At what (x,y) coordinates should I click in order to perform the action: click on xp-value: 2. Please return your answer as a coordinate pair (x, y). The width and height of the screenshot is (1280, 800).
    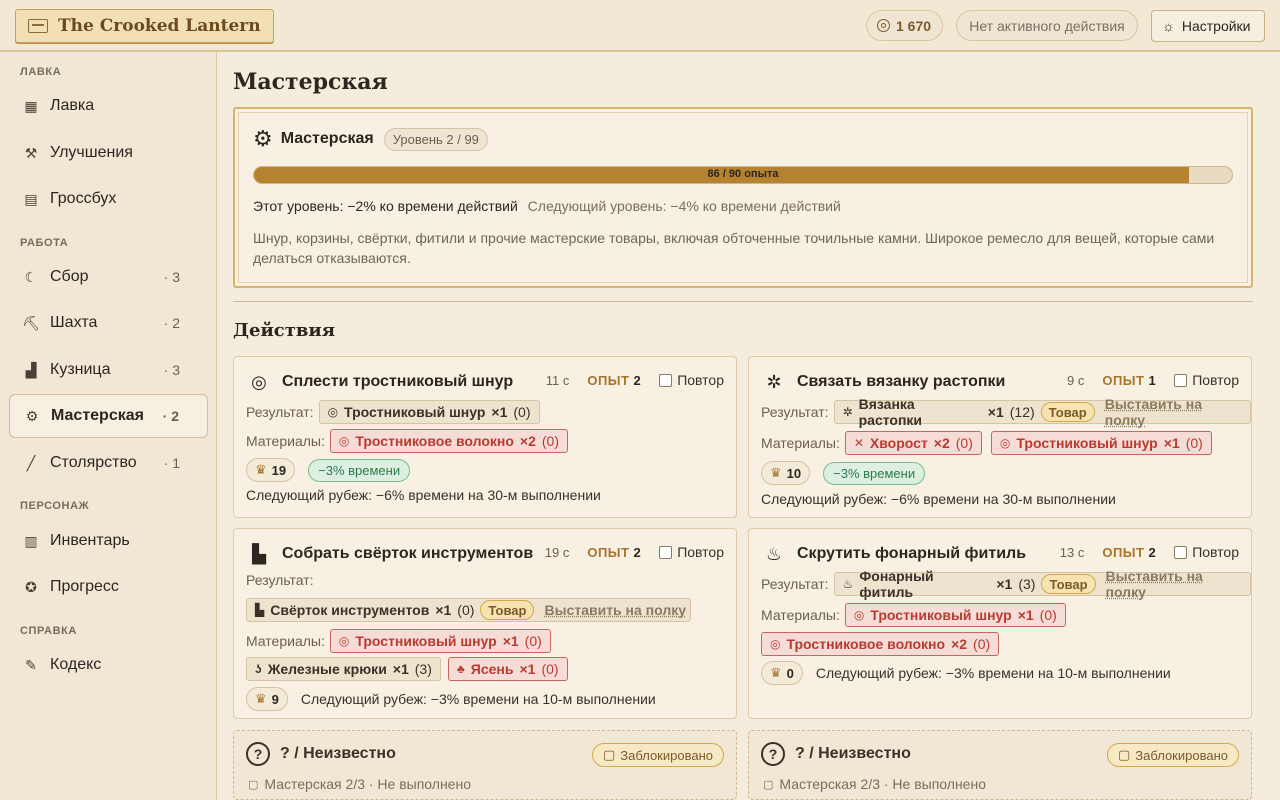
    Looking at the image, I should click on (1152, 552).